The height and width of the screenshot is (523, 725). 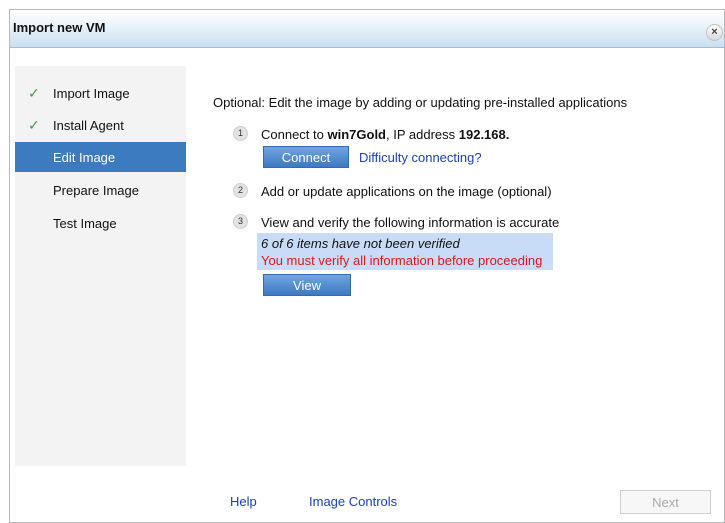 I want to click on step-label: Import Image, so click(x=91, y=93).